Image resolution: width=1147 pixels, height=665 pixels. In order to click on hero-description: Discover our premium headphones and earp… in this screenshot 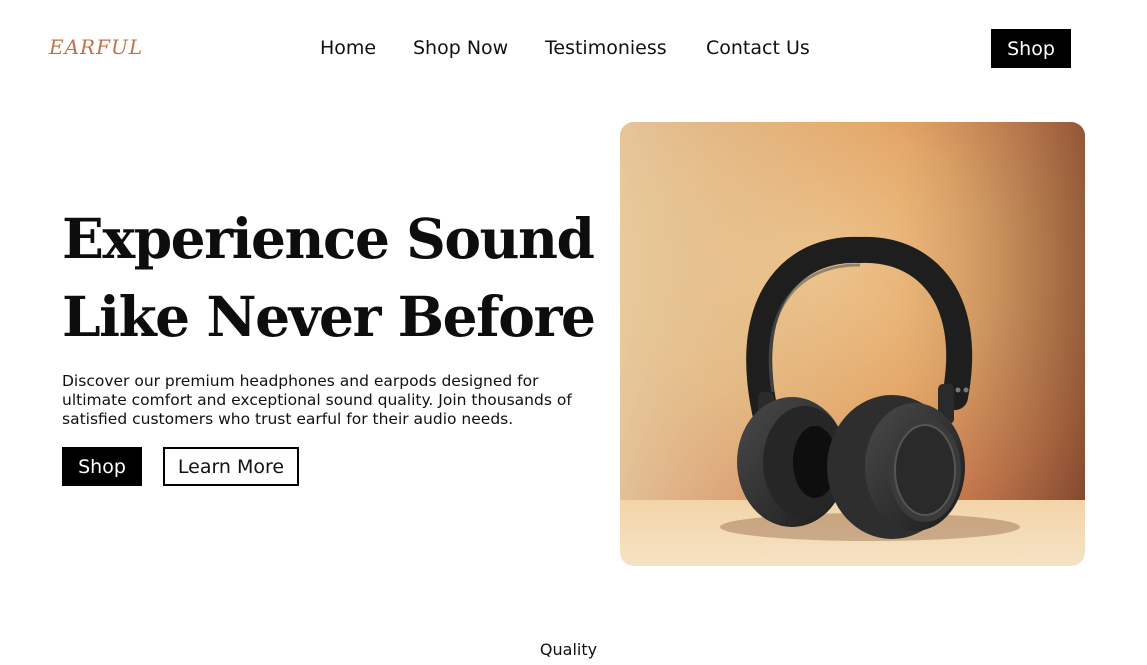, I will do `click(317, 400)`.